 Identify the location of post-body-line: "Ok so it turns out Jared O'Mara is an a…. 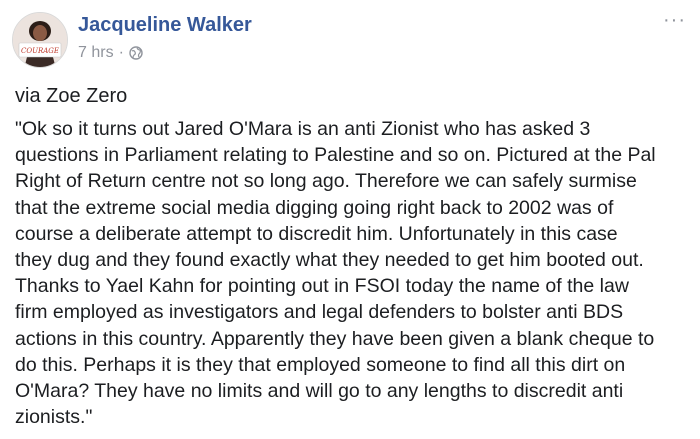
(303, 129).